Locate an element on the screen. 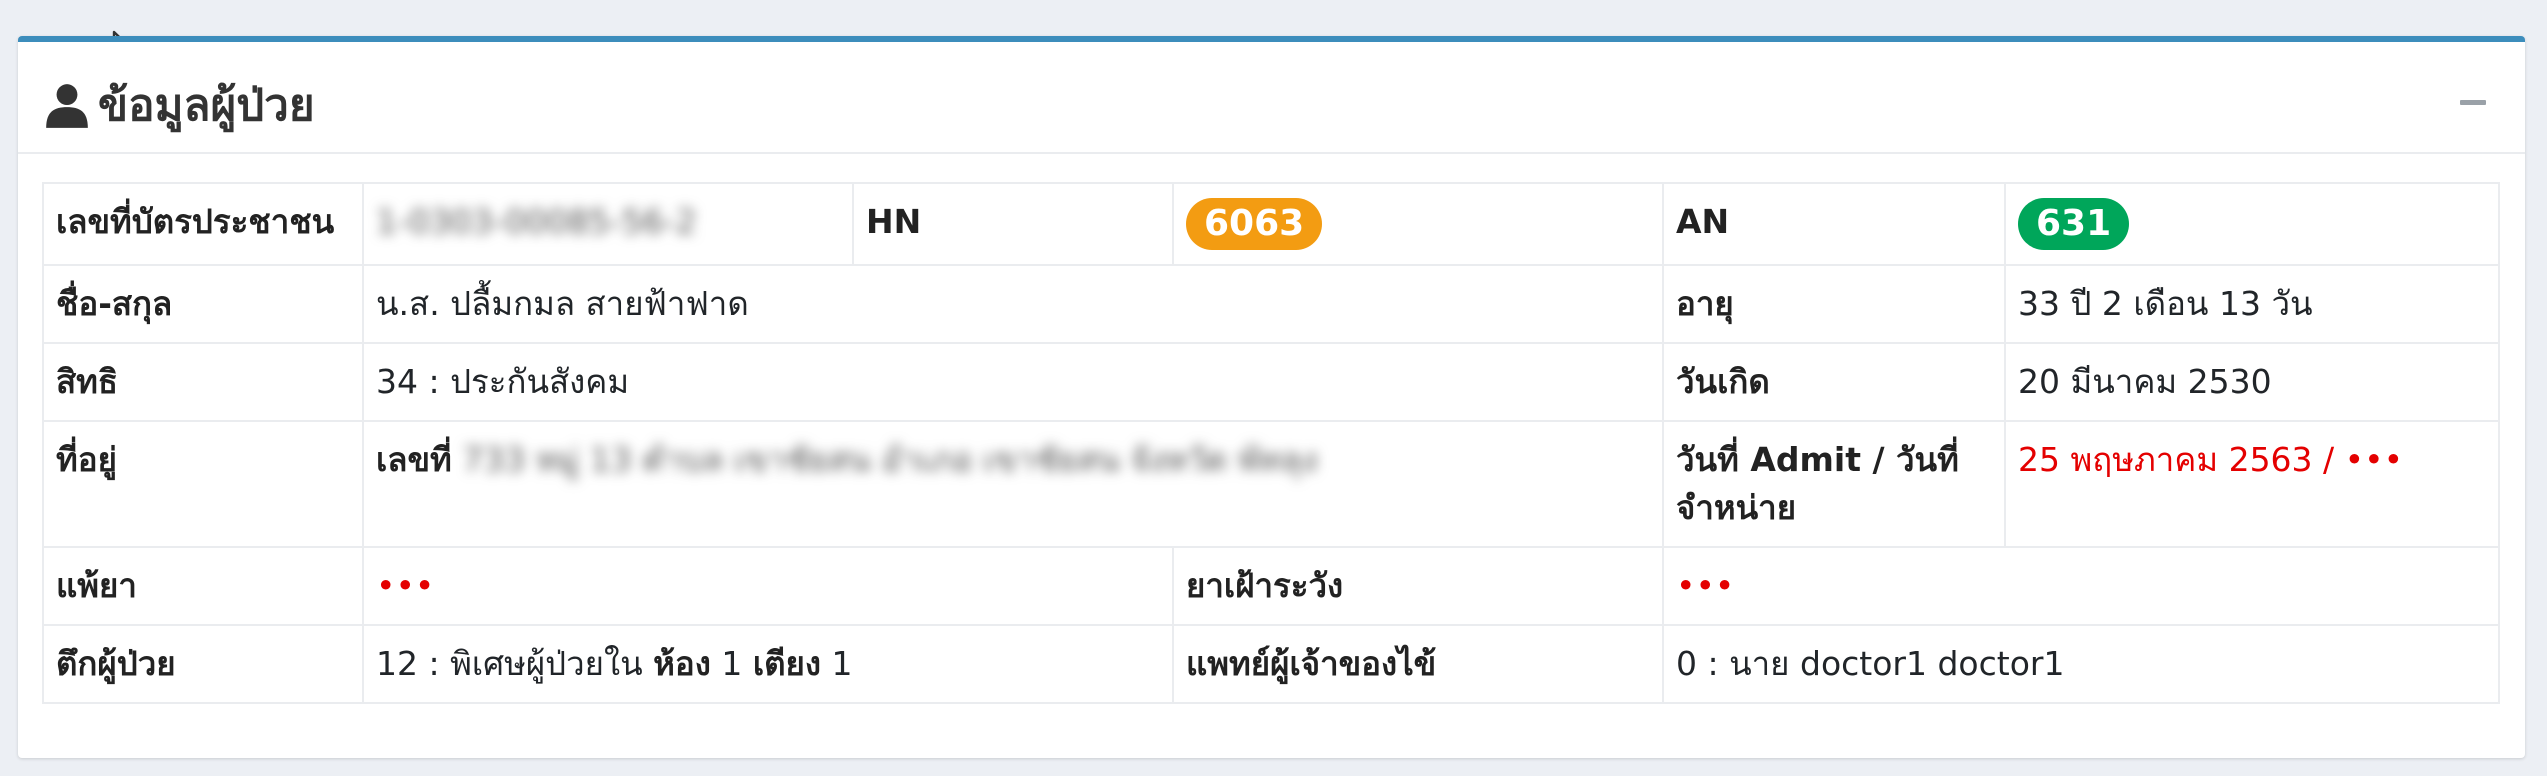 The image size is (2547, 776). user-icon is located at coordinates (67, 106).